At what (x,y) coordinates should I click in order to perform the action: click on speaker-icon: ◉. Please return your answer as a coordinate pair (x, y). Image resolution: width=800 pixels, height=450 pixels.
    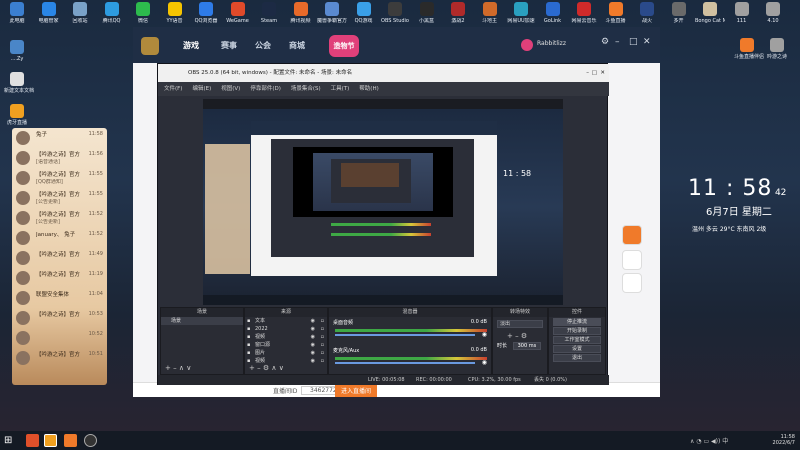
    Looking at the image, I should click on (484, 334).